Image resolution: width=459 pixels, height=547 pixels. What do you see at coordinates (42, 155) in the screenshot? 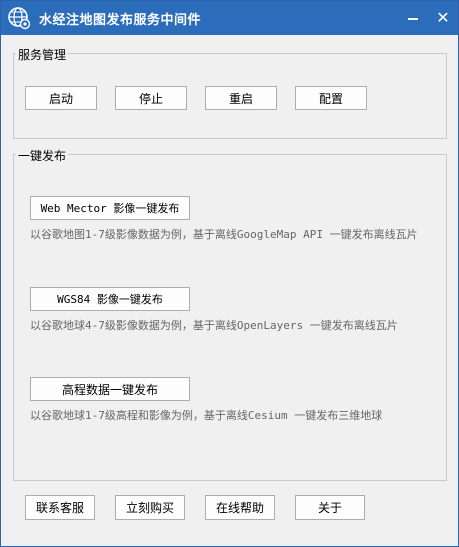
I see `one-click-publish-label: 一键发布` at bounding box center [42, 155].